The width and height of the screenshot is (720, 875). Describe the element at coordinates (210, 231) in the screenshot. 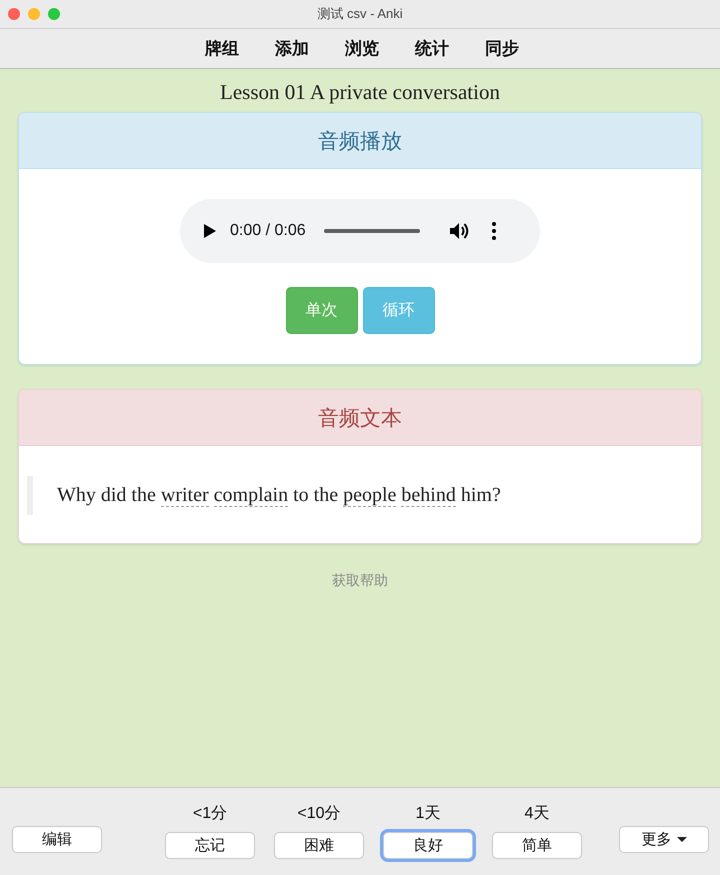

I see `play-icon` at that location.